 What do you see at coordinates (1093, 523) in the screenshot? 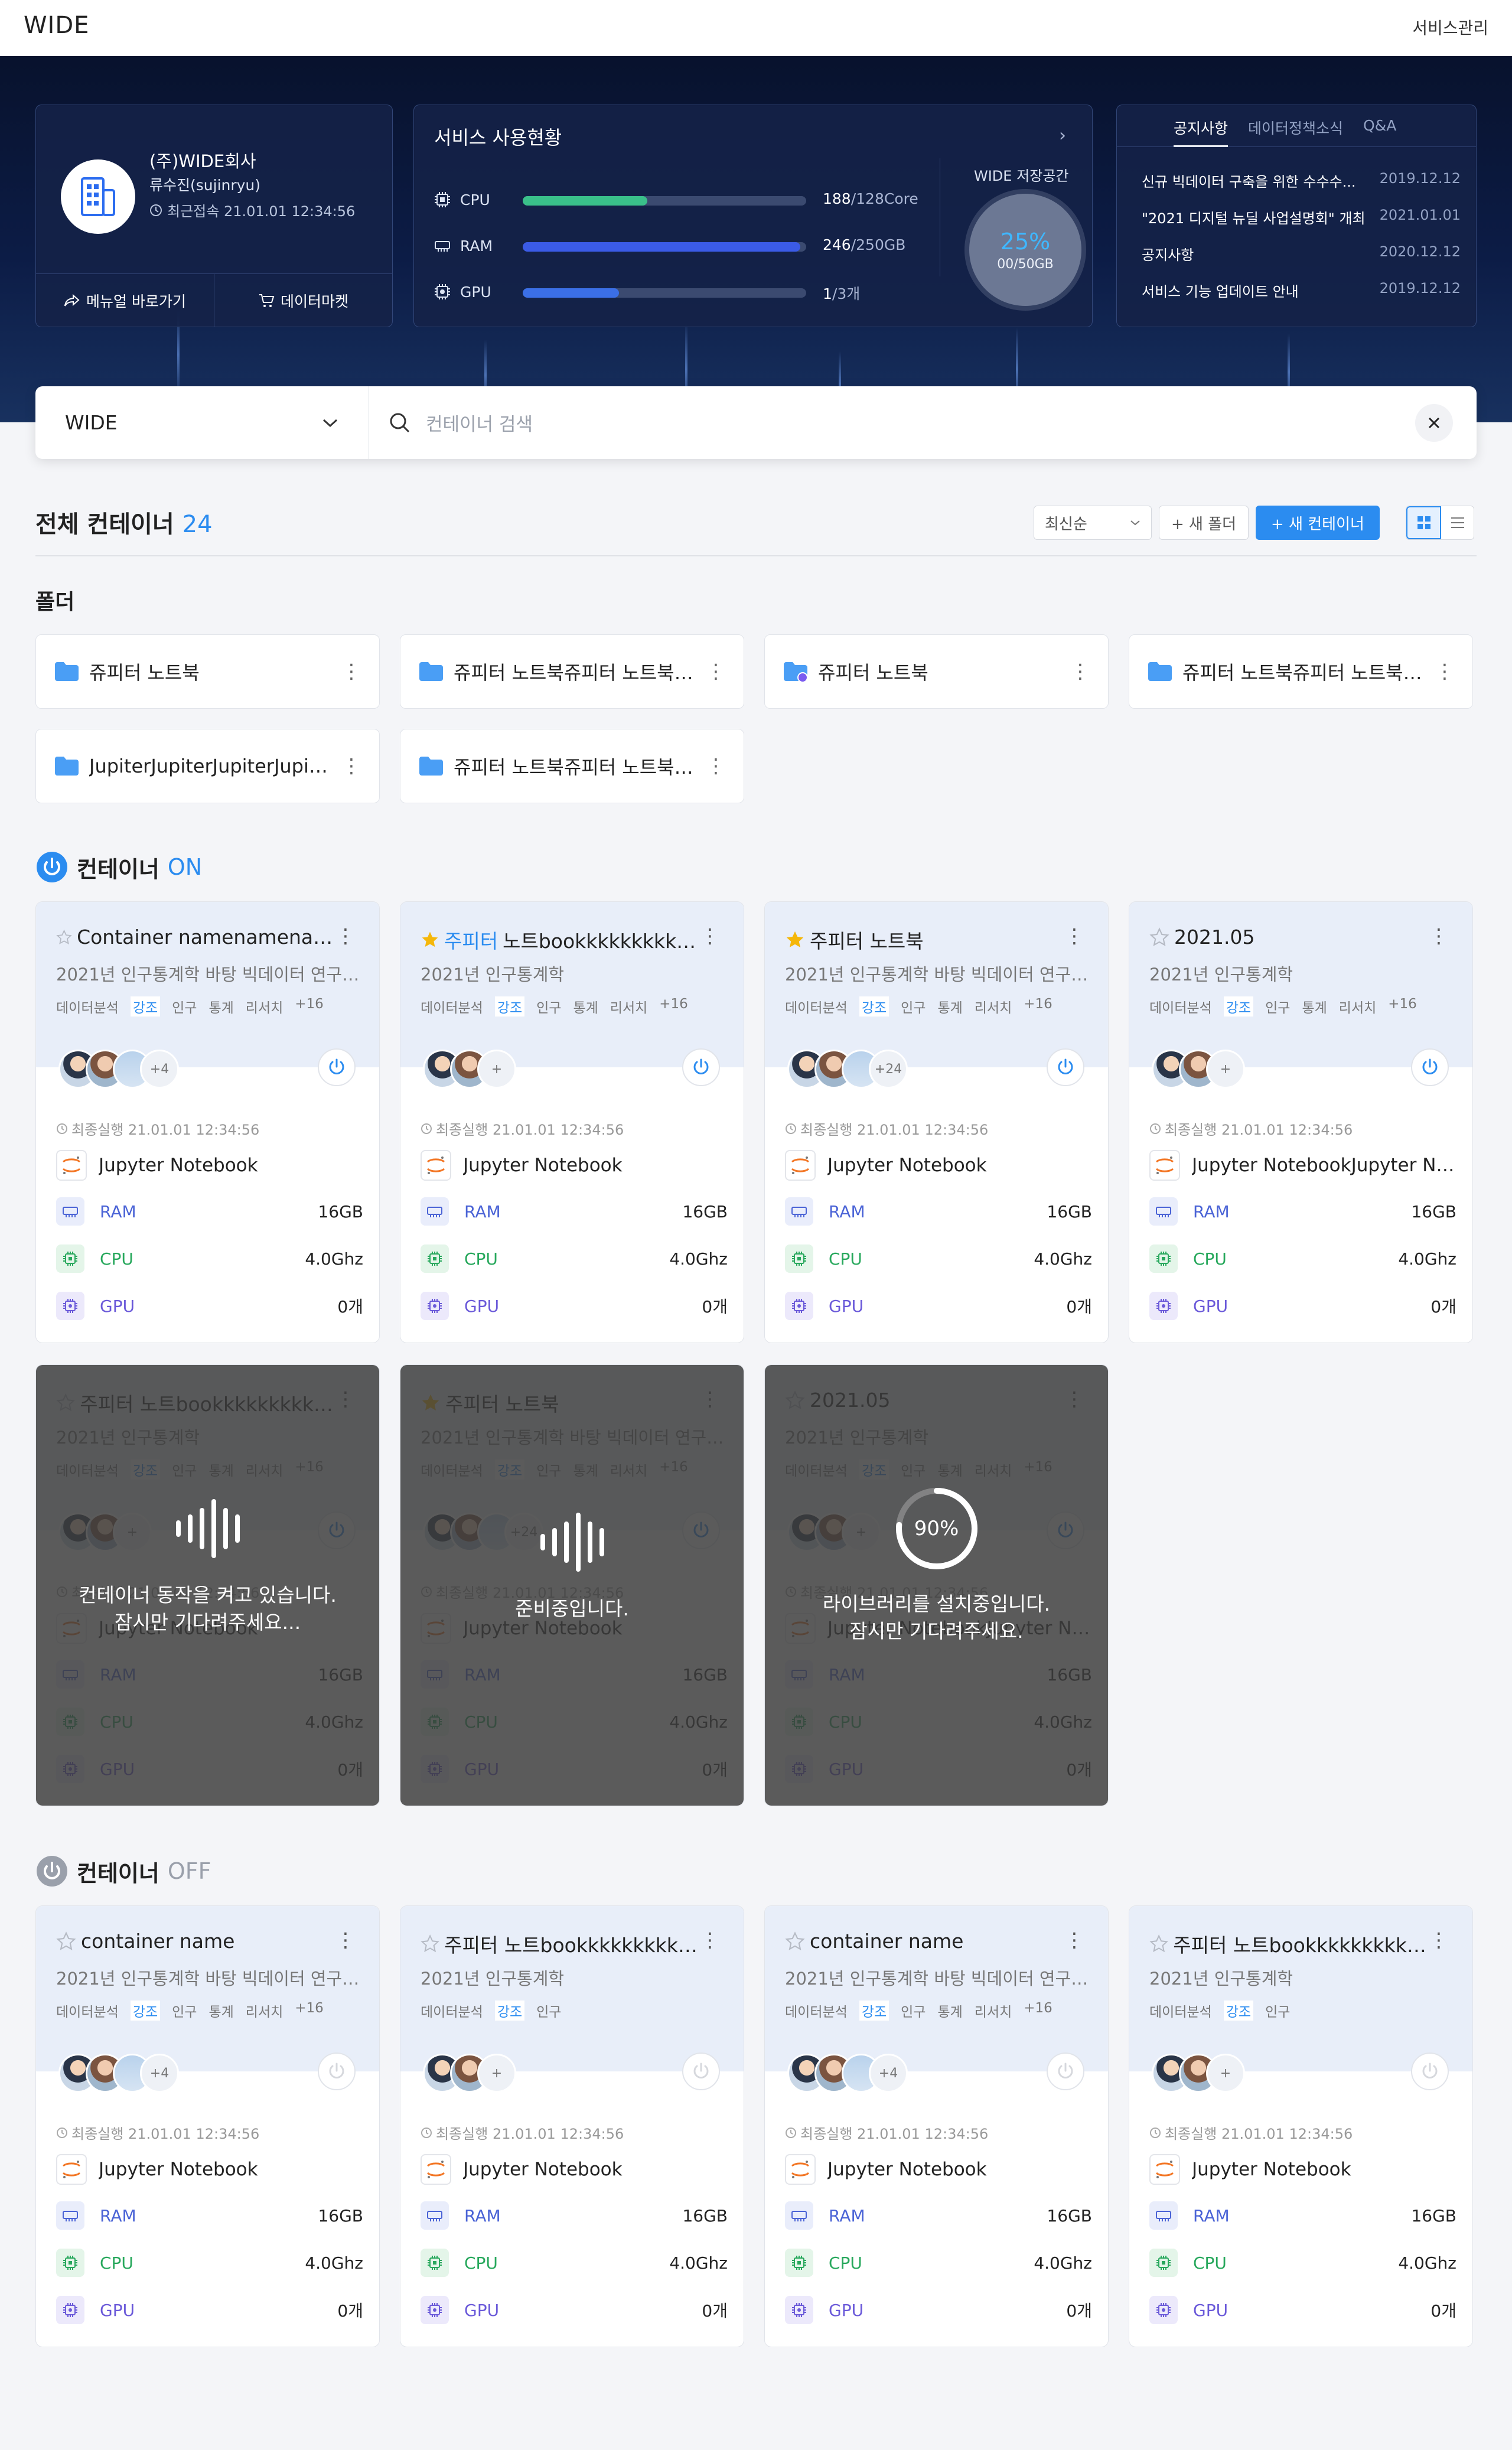
I see `sort-select: 최신순` at bounding box center [1093, 523].